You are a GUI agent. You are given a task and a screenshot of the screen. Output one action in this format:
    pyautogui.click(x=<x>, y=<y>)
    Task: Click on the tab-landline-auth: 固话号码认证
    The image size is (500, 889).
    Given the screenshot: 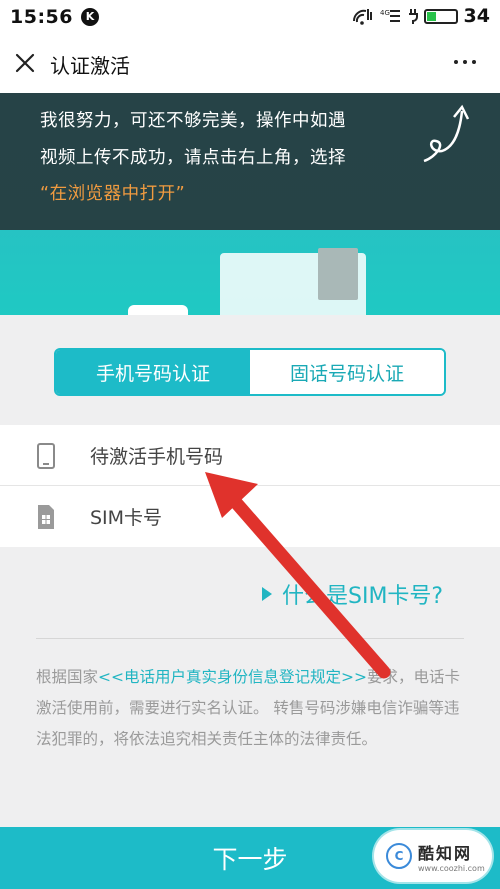 What is the action you would take?
    pyautogui.click(x=347, y=372)
    